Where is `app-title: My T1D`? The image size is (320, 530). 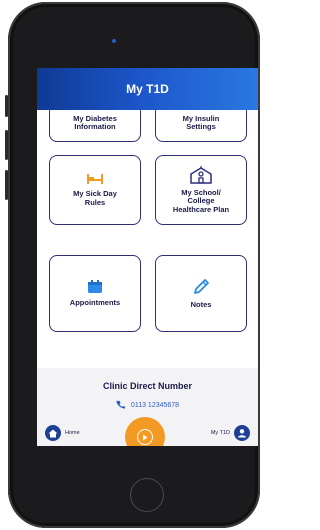 app-title: My T1D is located at coordinates (147, 89).